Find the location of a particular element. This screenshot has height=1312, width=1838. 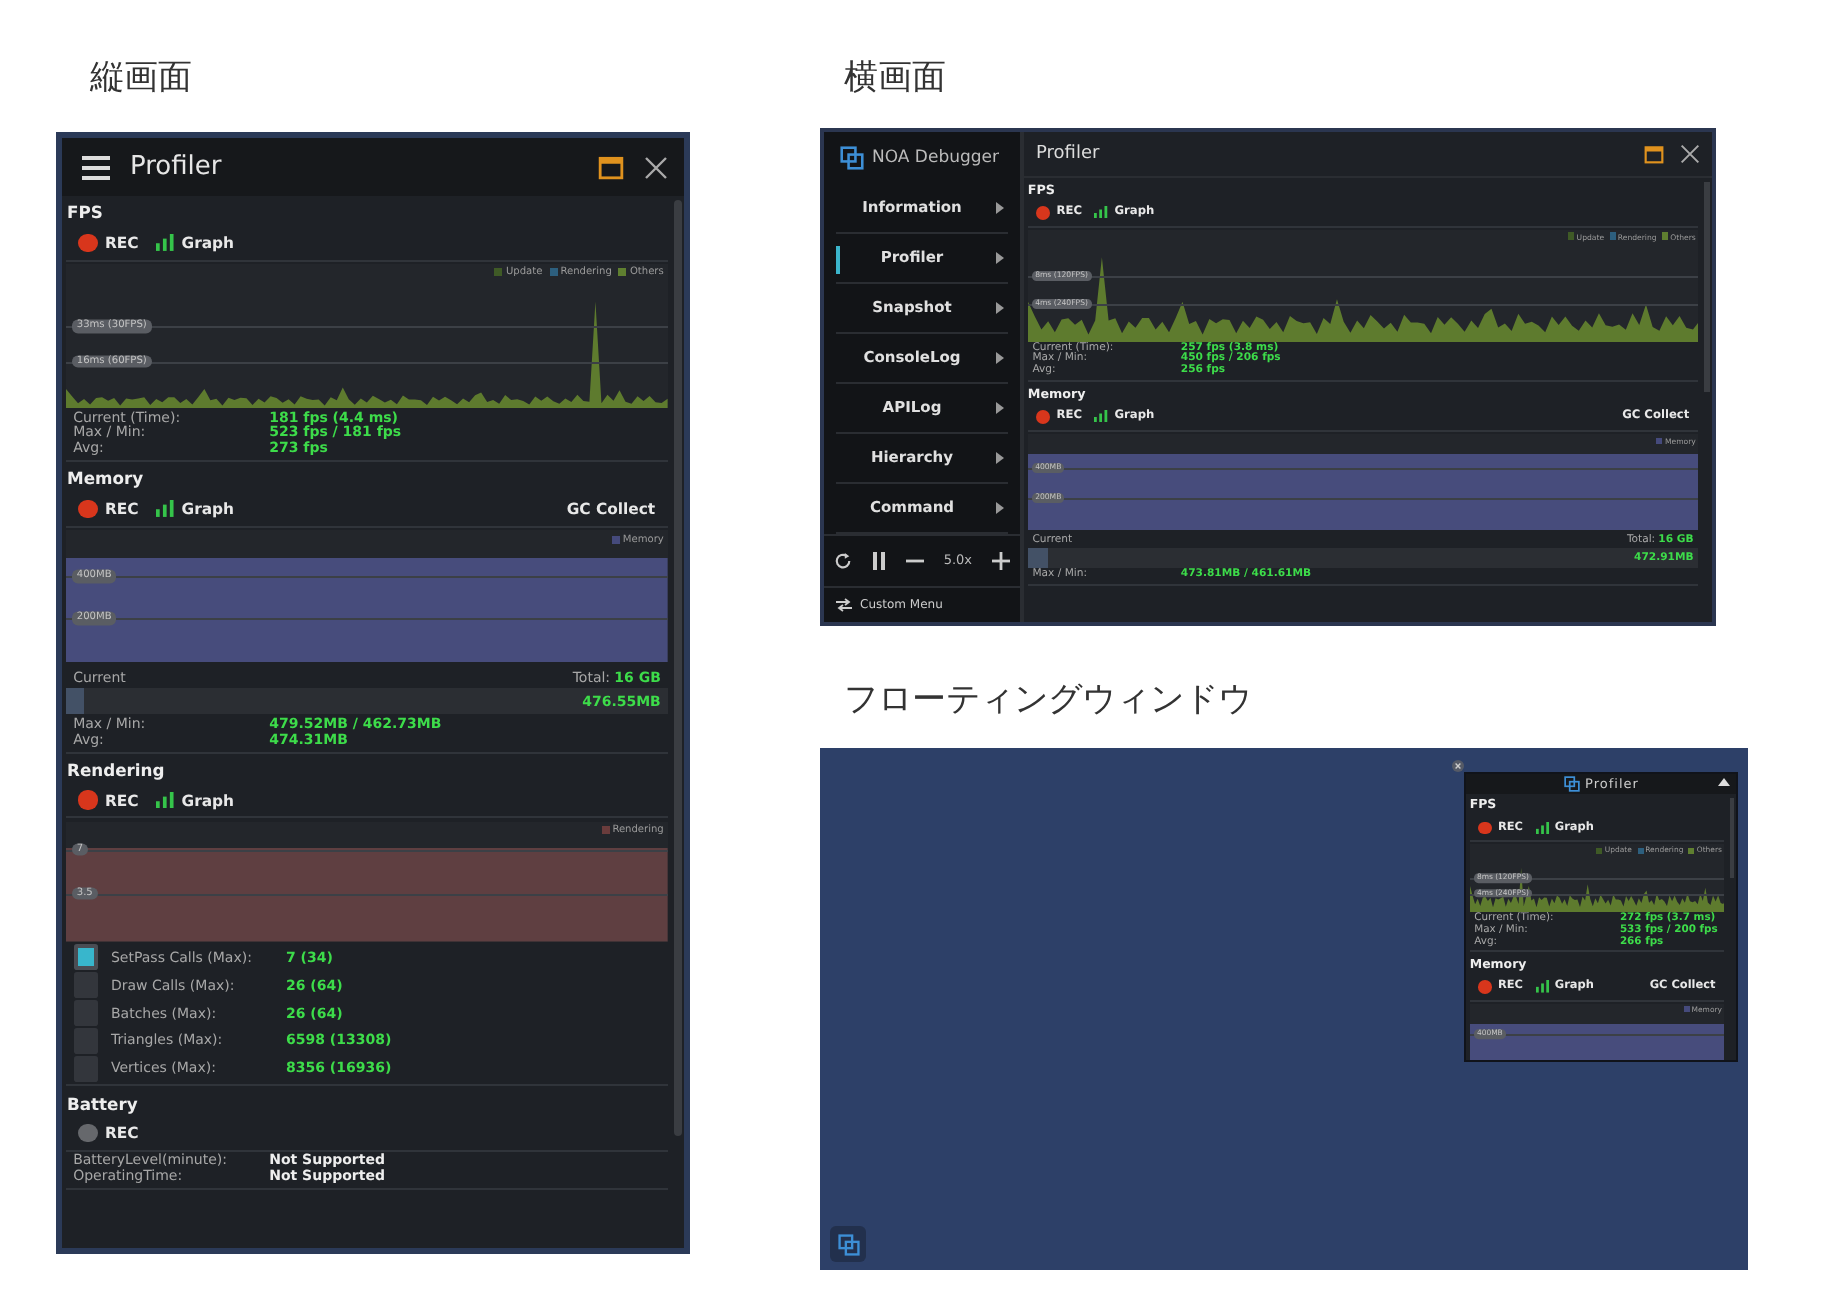

plus-icon is located at coordinates (1000, 560).